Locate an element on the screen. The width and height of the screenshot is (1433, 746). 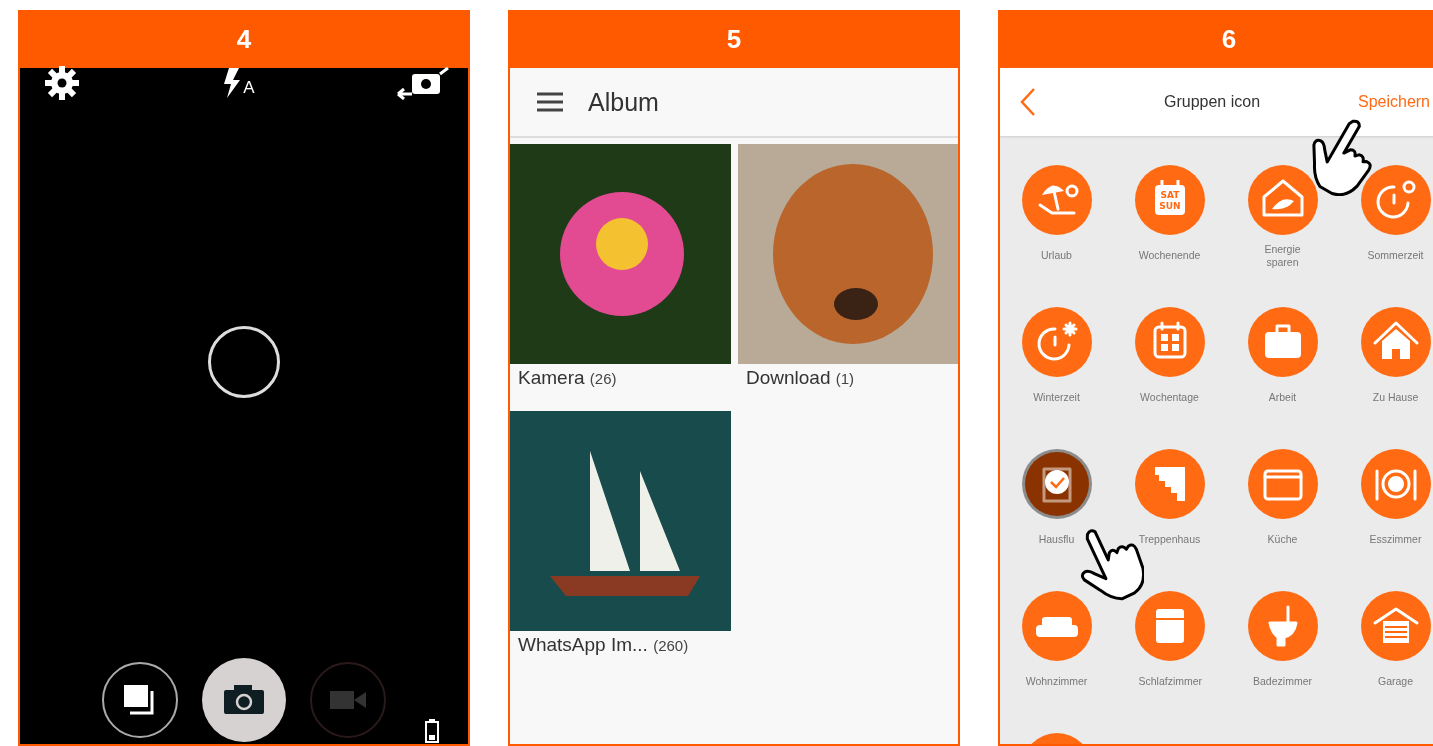
icon-label: Energie sparen is located at coordinates (1282, 255).